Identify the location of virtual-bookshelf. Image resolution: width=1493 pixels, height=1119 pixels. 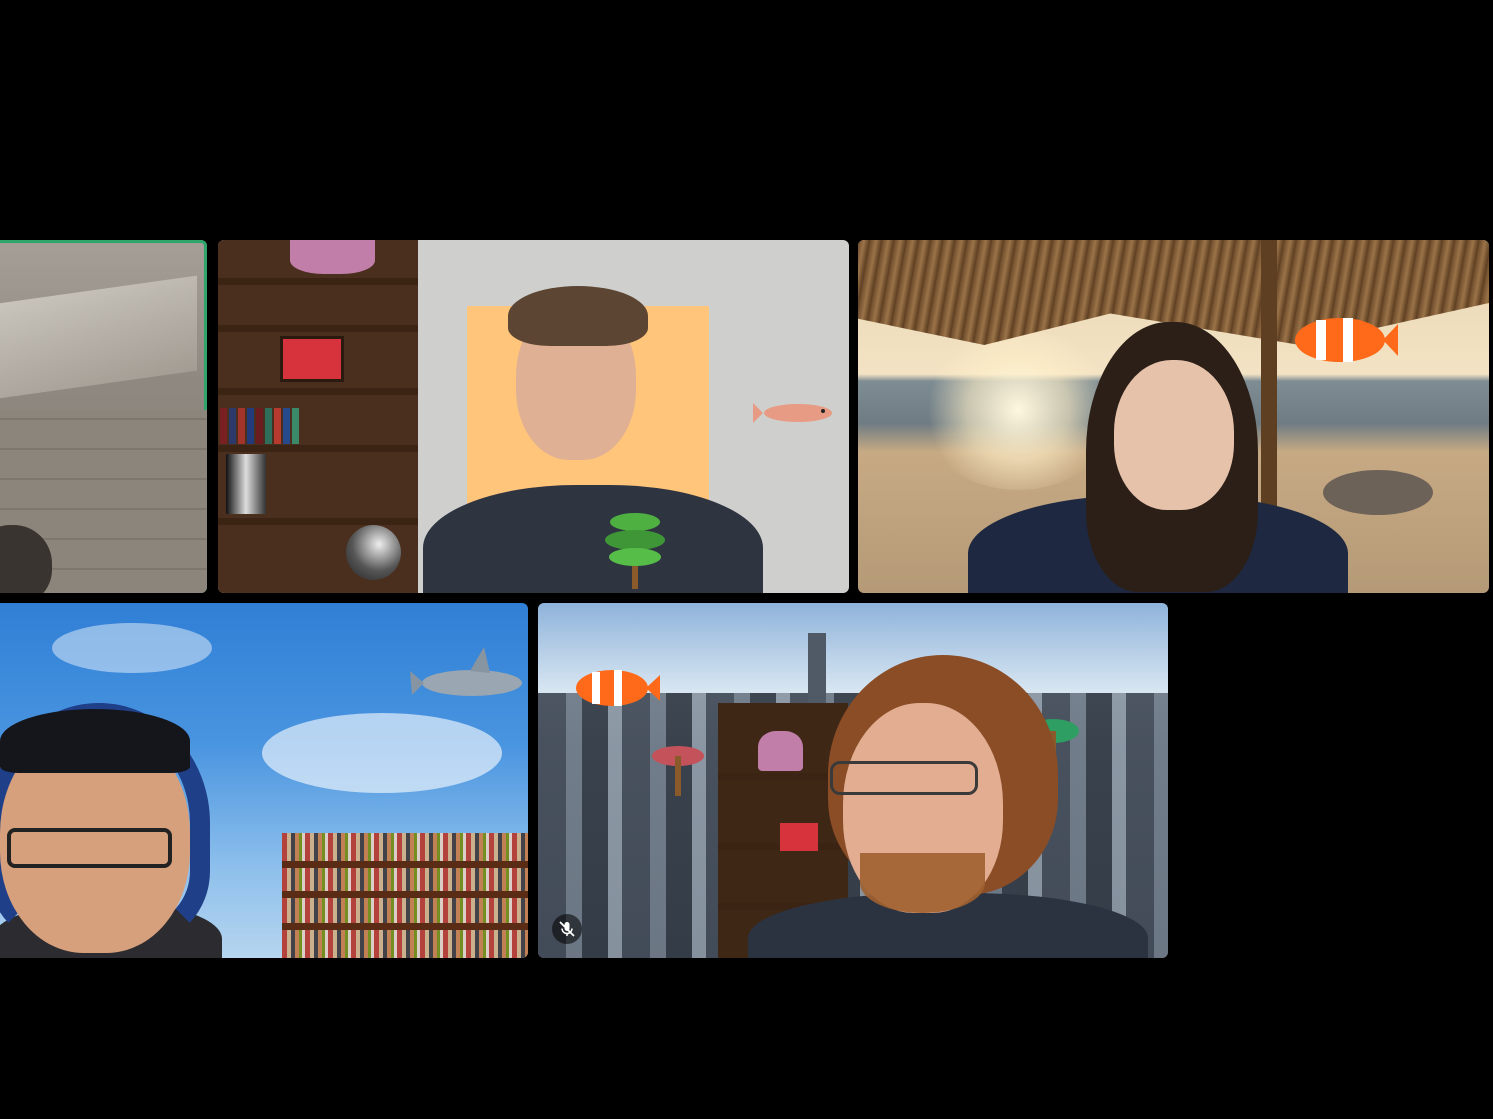
(318, 416).